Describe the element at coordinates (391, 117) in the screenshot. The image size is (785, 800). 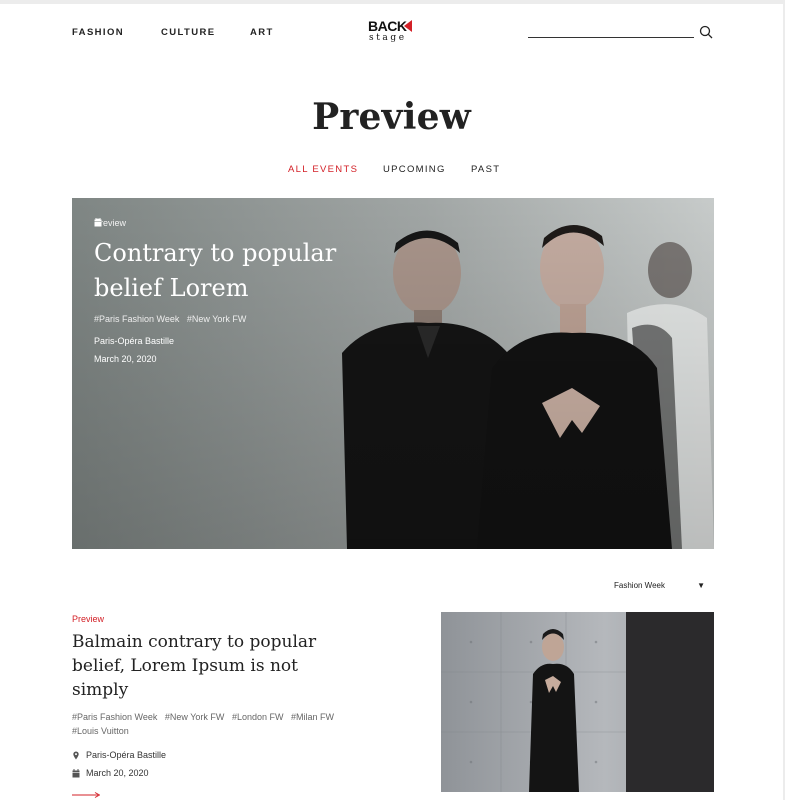
I see `page-title: Preview` at that location.